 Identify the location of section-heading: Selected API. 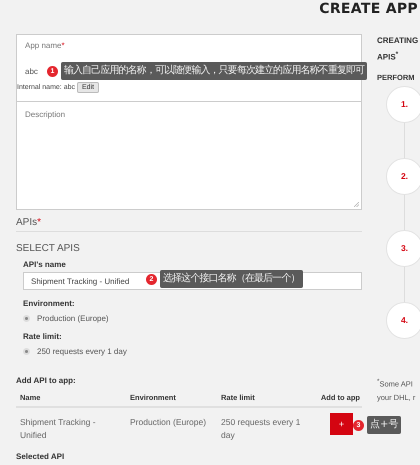
(41, 456).